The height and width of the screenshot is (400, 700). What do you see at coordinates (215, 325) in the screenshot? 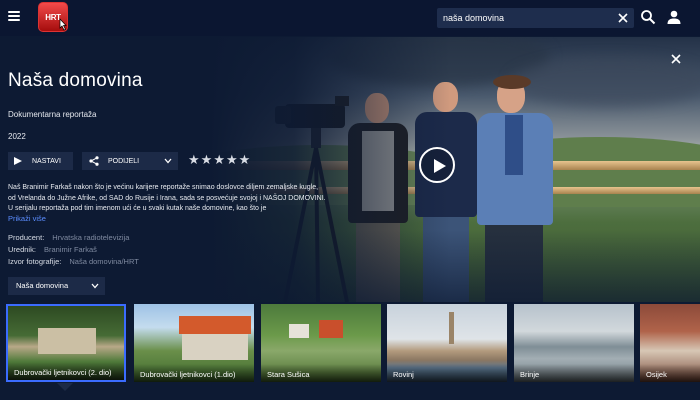
I see `thumbnail-roof-shape` at bounding box center [215, 325].